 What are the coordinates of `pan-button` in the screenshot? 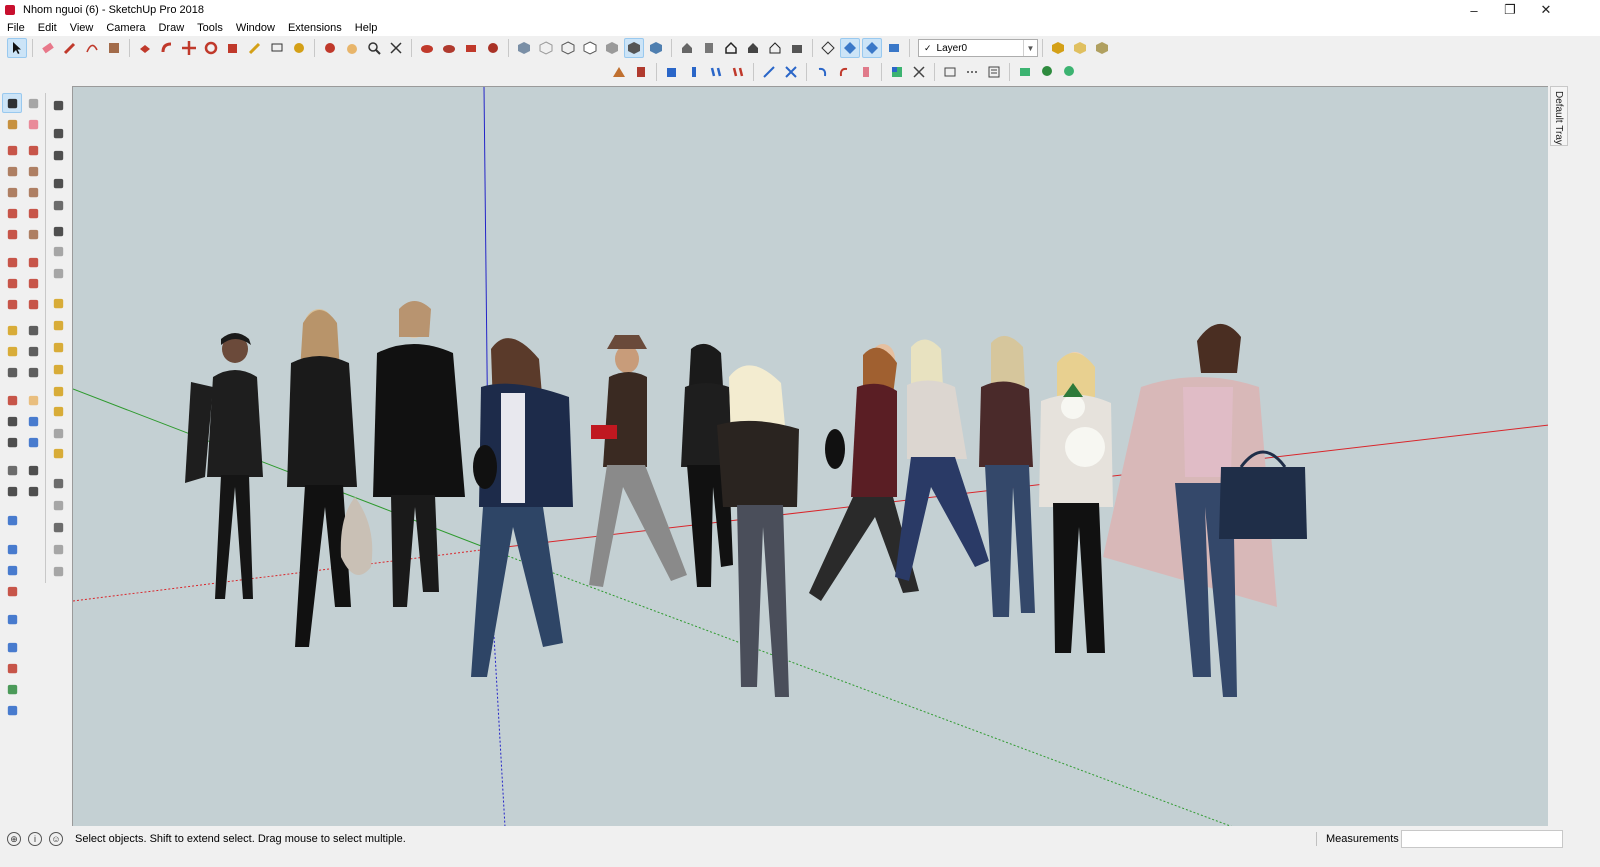 It's located at (352, 48).